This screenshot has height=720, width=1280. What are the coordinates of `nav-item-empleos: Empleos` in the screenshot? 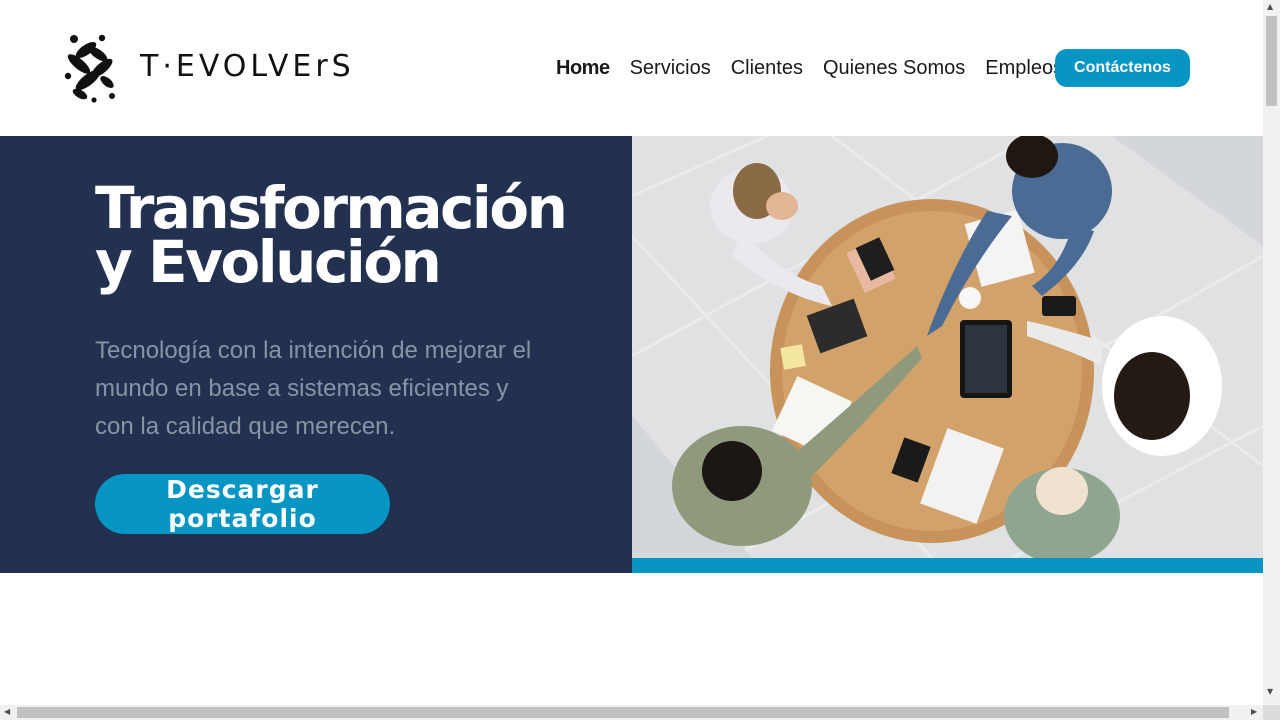 It's located at (1024, 68).